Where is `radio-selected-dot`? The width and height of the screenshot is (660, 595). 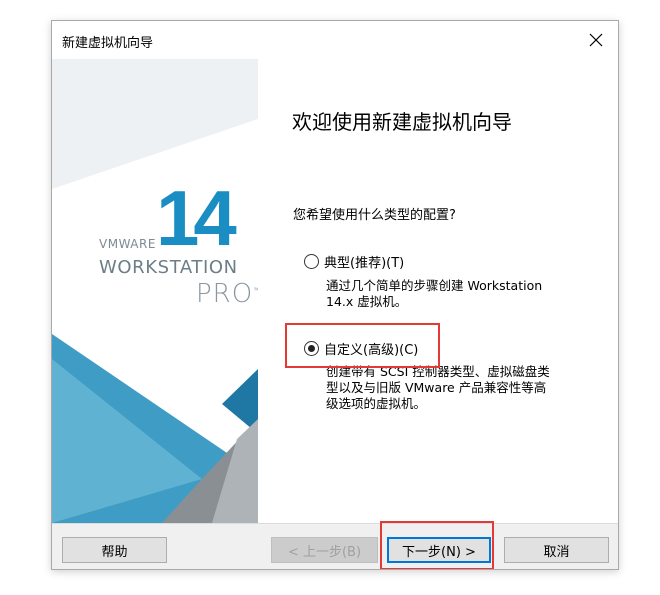 radio-selected-dot is located at coordinates (311, 348).